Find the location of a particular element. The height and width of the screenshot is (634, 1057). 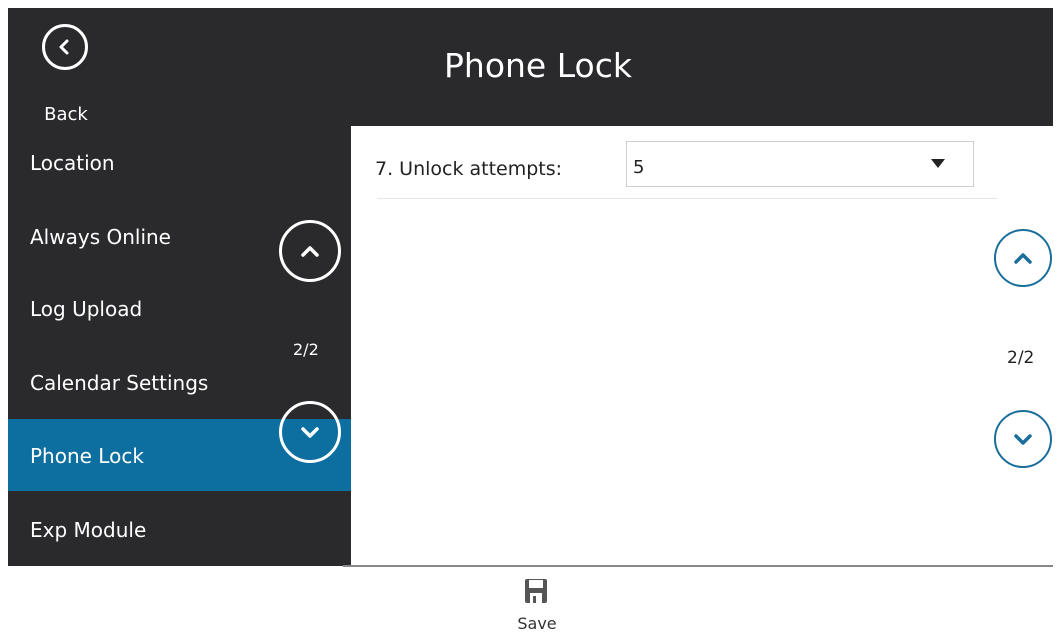

unlock-attempts-value: 5 is located at coordinates (639, 167).